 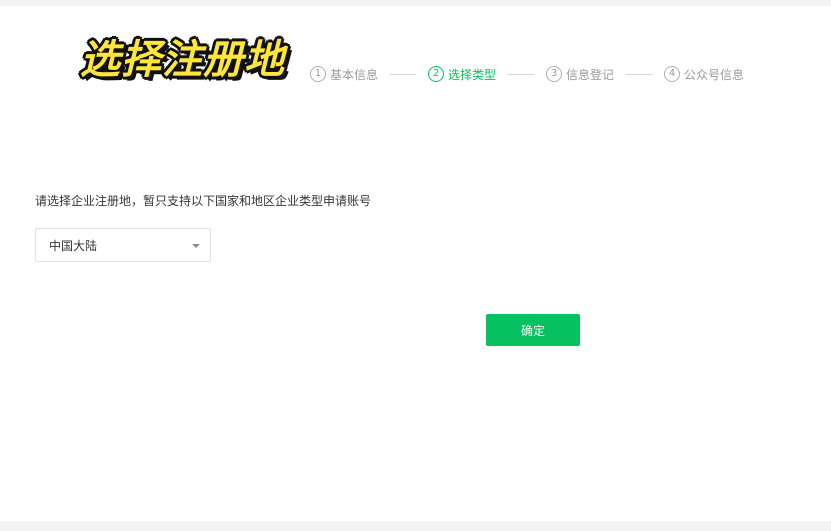 I want to click on step-label-account-info: 公众号信息, so click(x=714, y=74).